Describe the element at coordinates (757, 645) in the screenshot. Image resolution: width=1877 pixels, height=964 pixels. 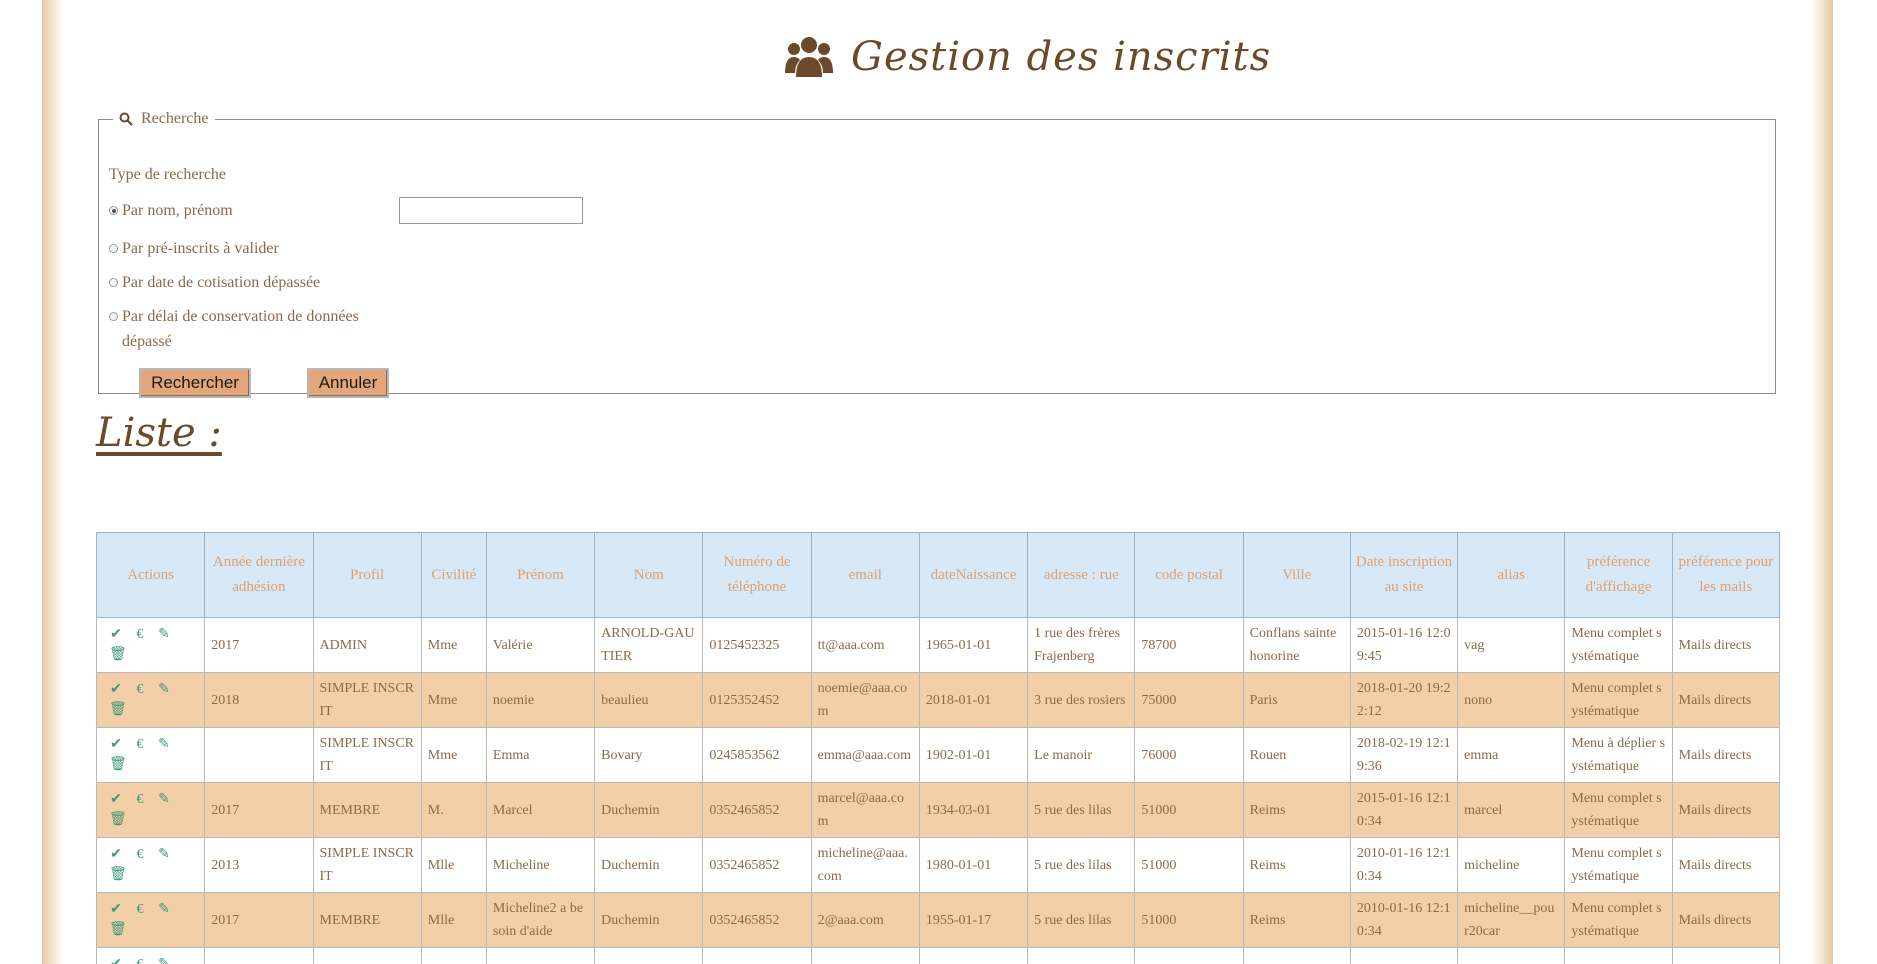
I see `table-cell: 0125452325` at that location.